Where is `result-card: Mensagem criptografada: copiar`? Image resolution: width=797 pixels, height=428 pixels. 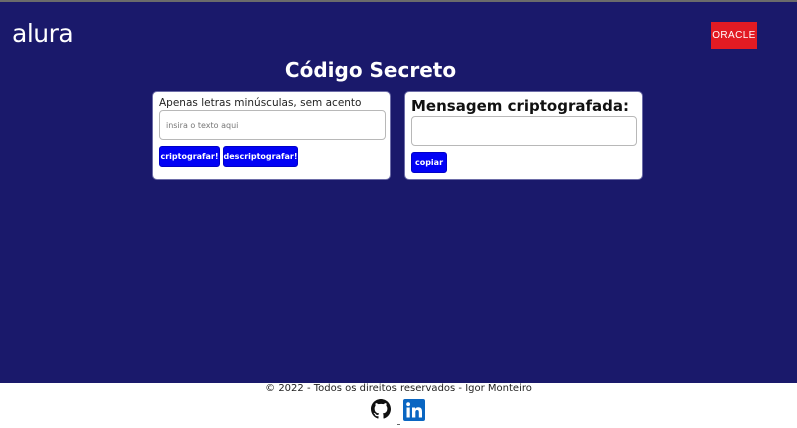 result-card: Mensagem criptografada: copiar is located at coordinates (523, 135).